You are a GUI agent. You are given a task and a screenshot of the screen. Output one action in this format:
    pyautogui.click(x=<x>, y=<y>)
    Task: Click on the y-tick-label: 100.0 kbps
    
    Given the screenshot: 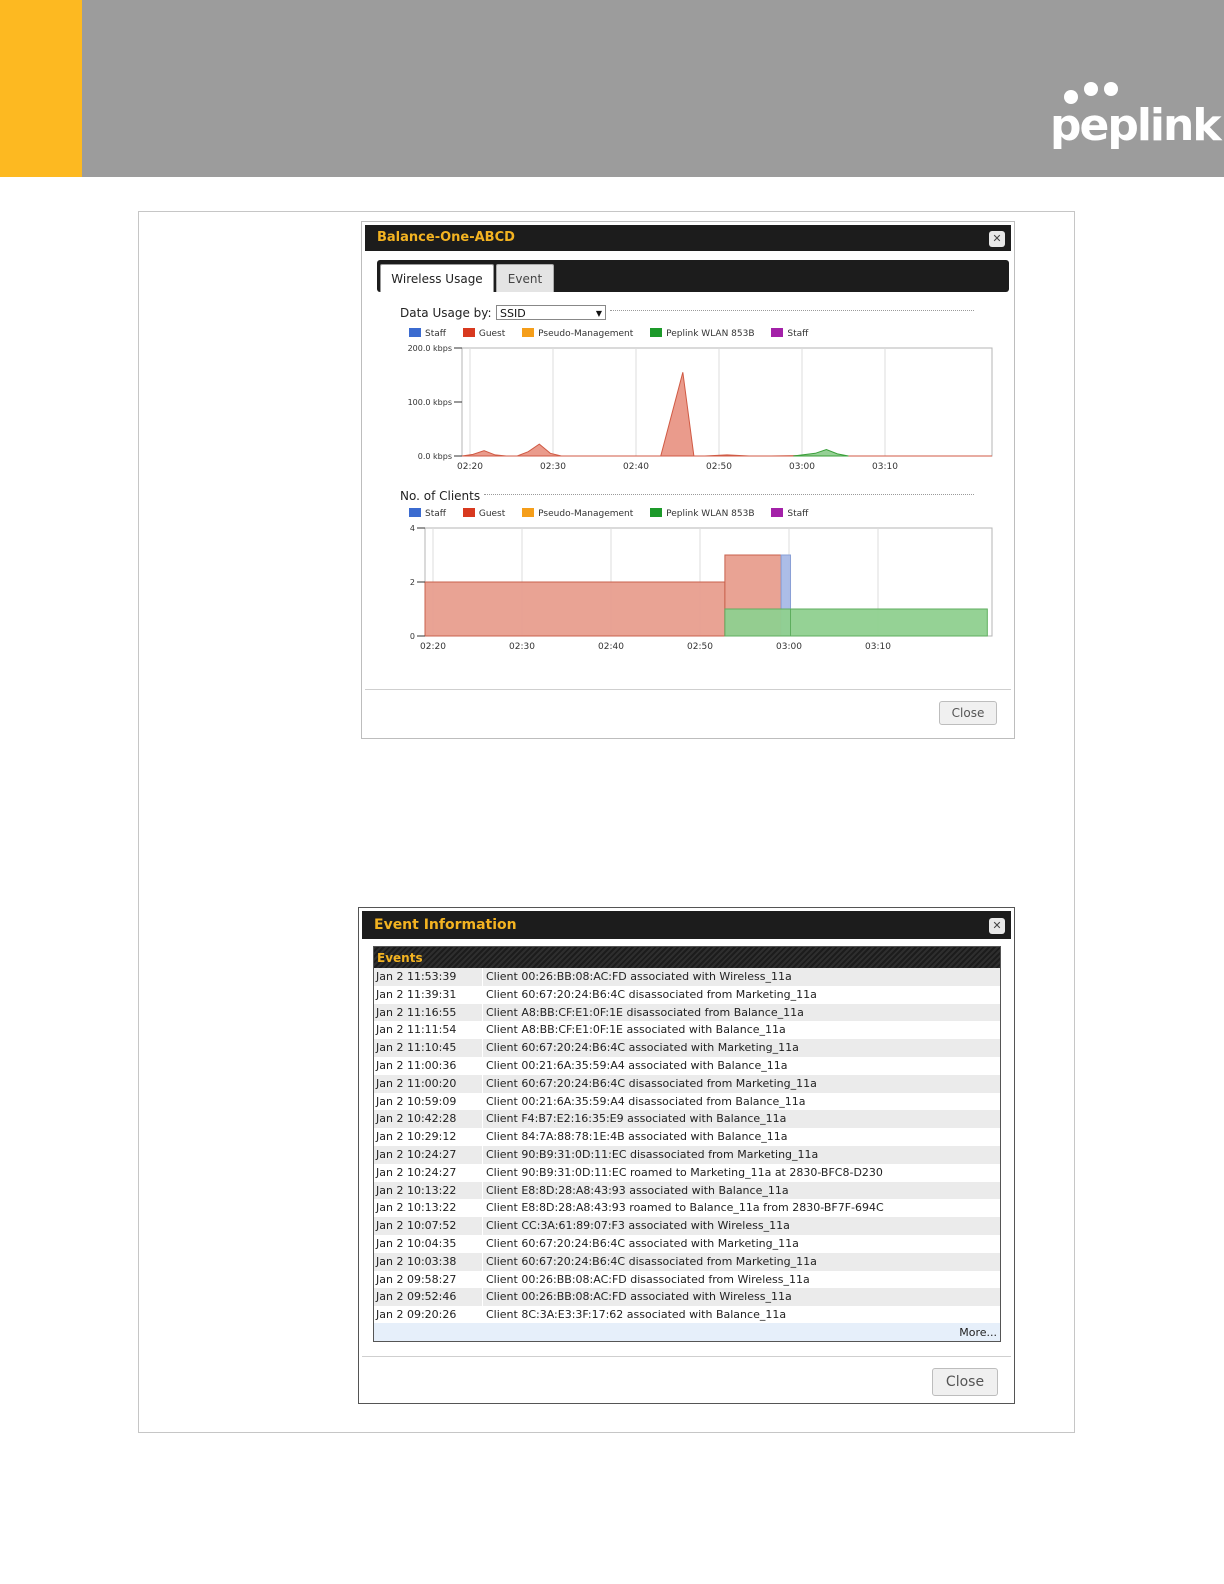 What is the action you would take?
    pyautogui.click(x=430, y=402)
    